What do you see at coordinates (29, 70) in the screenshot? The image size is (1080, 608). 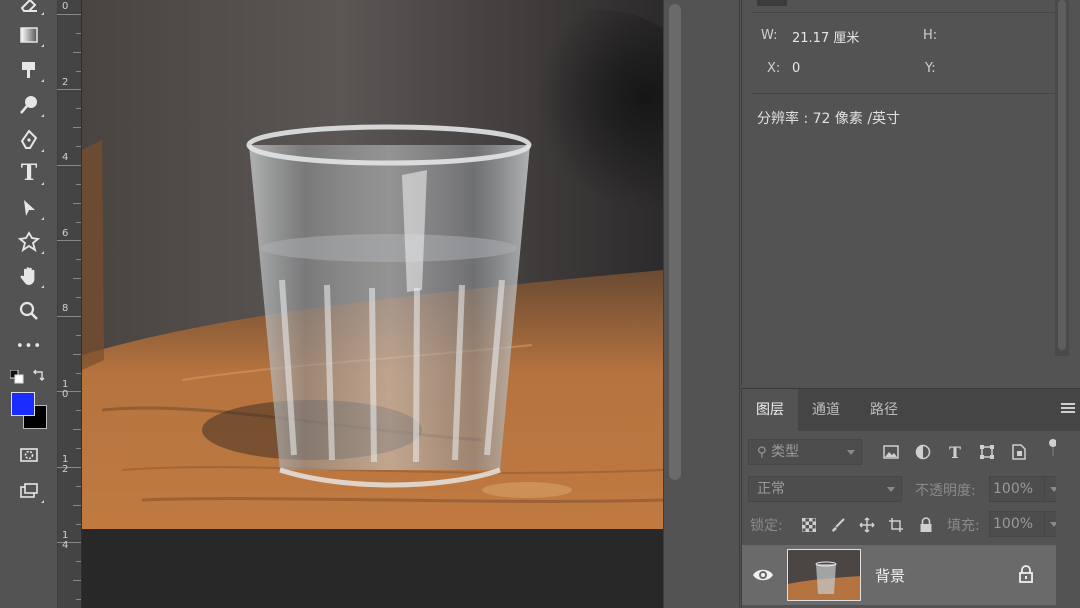 I see `brush-icon` at bounding box center [29, 70].